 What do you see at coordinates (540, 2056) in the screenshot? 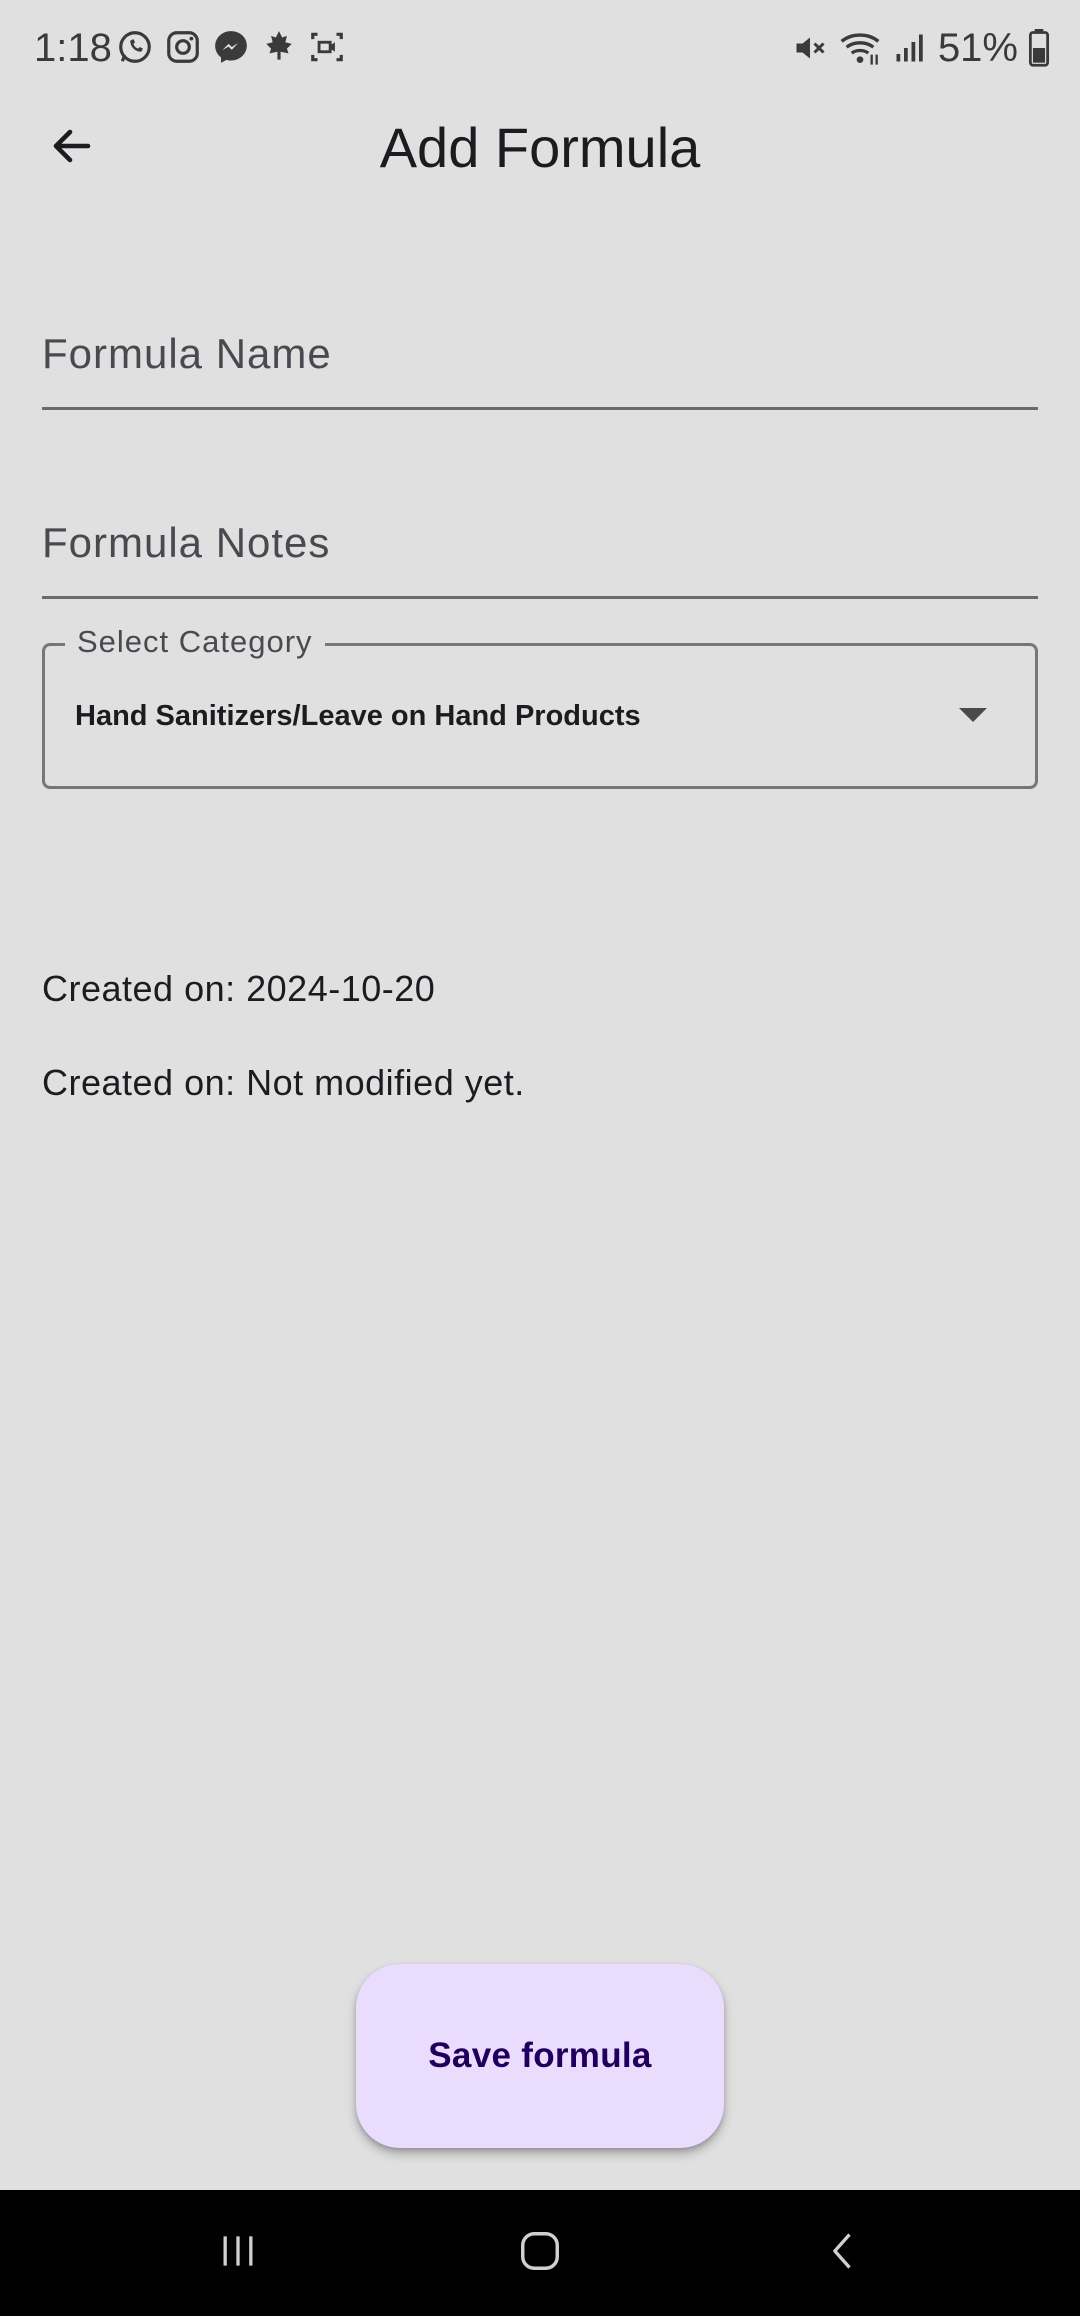
I see `save-formula-button: Save formula` at bounding box center [540, 2056].